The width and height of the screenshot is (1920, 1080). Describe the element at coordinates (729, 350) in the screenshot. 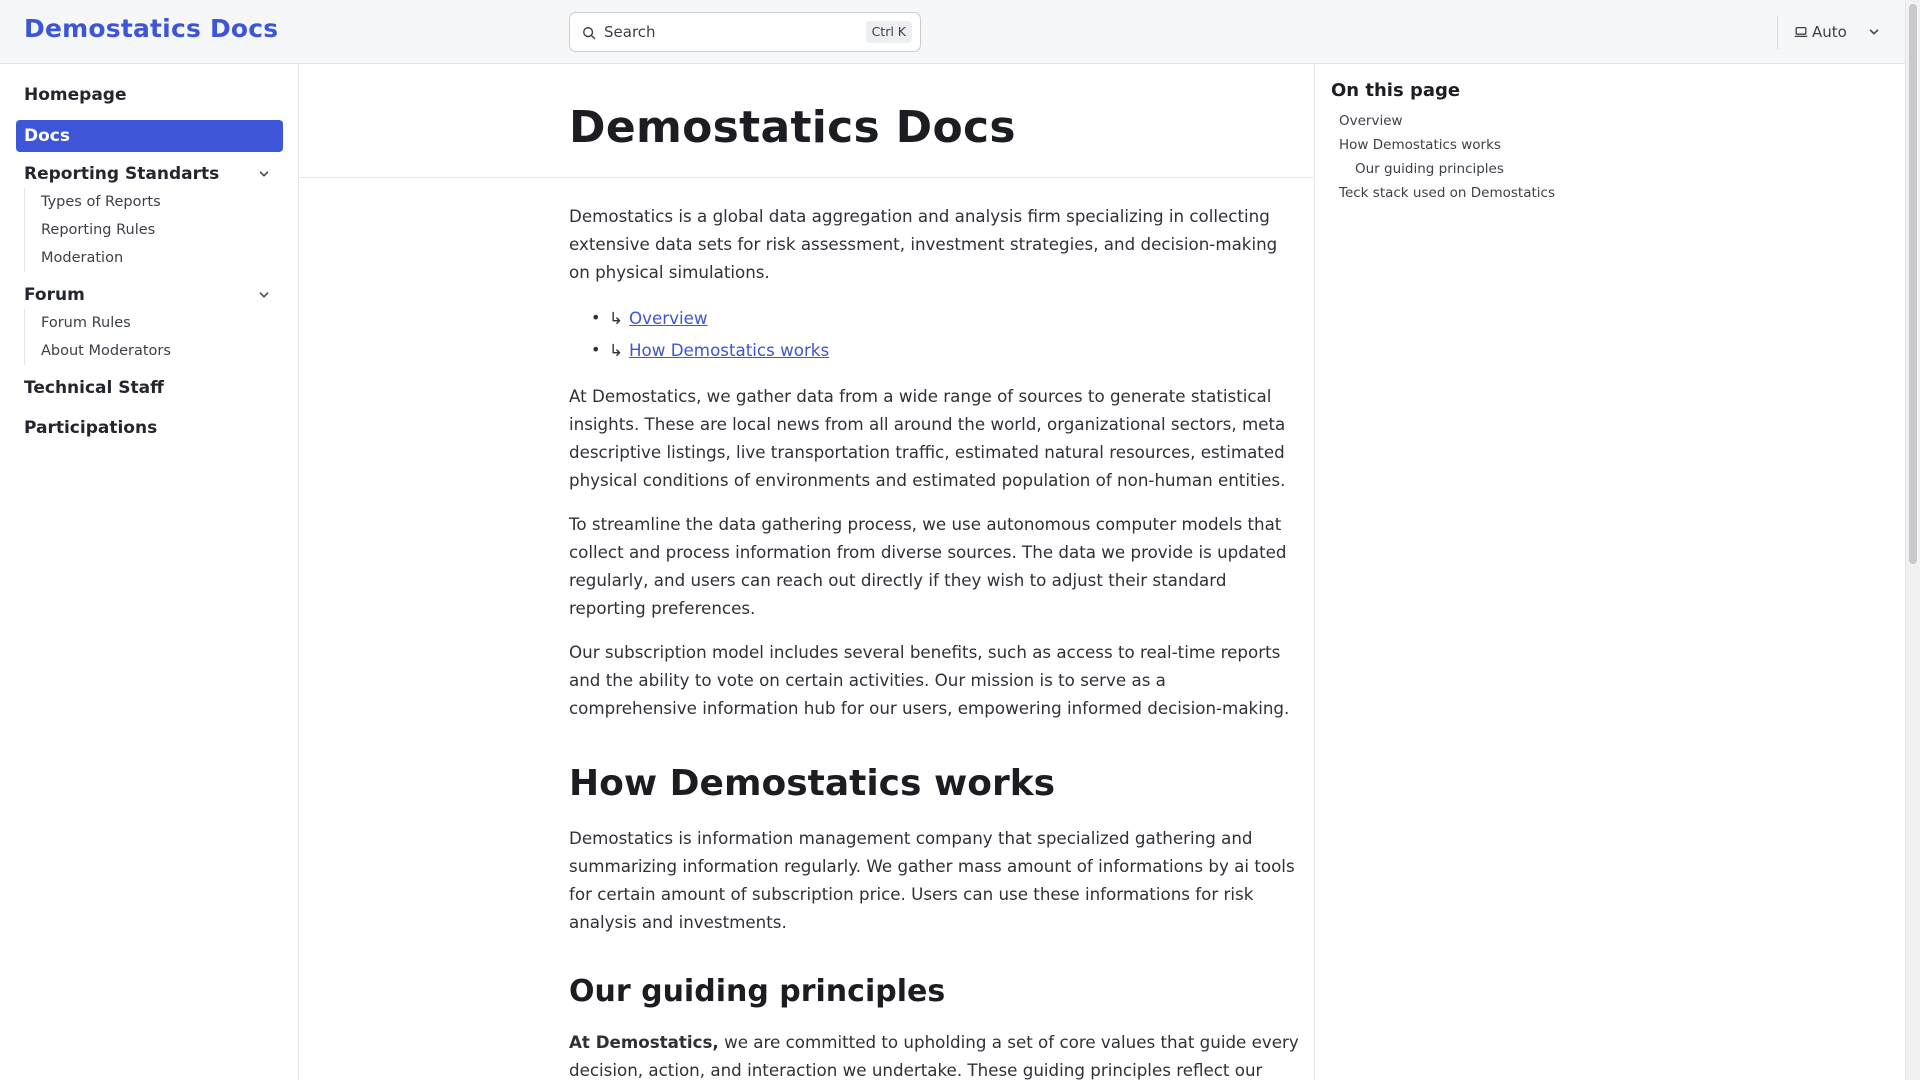

I see `how-demostatics-works-link: How Demostatics works` at that location.